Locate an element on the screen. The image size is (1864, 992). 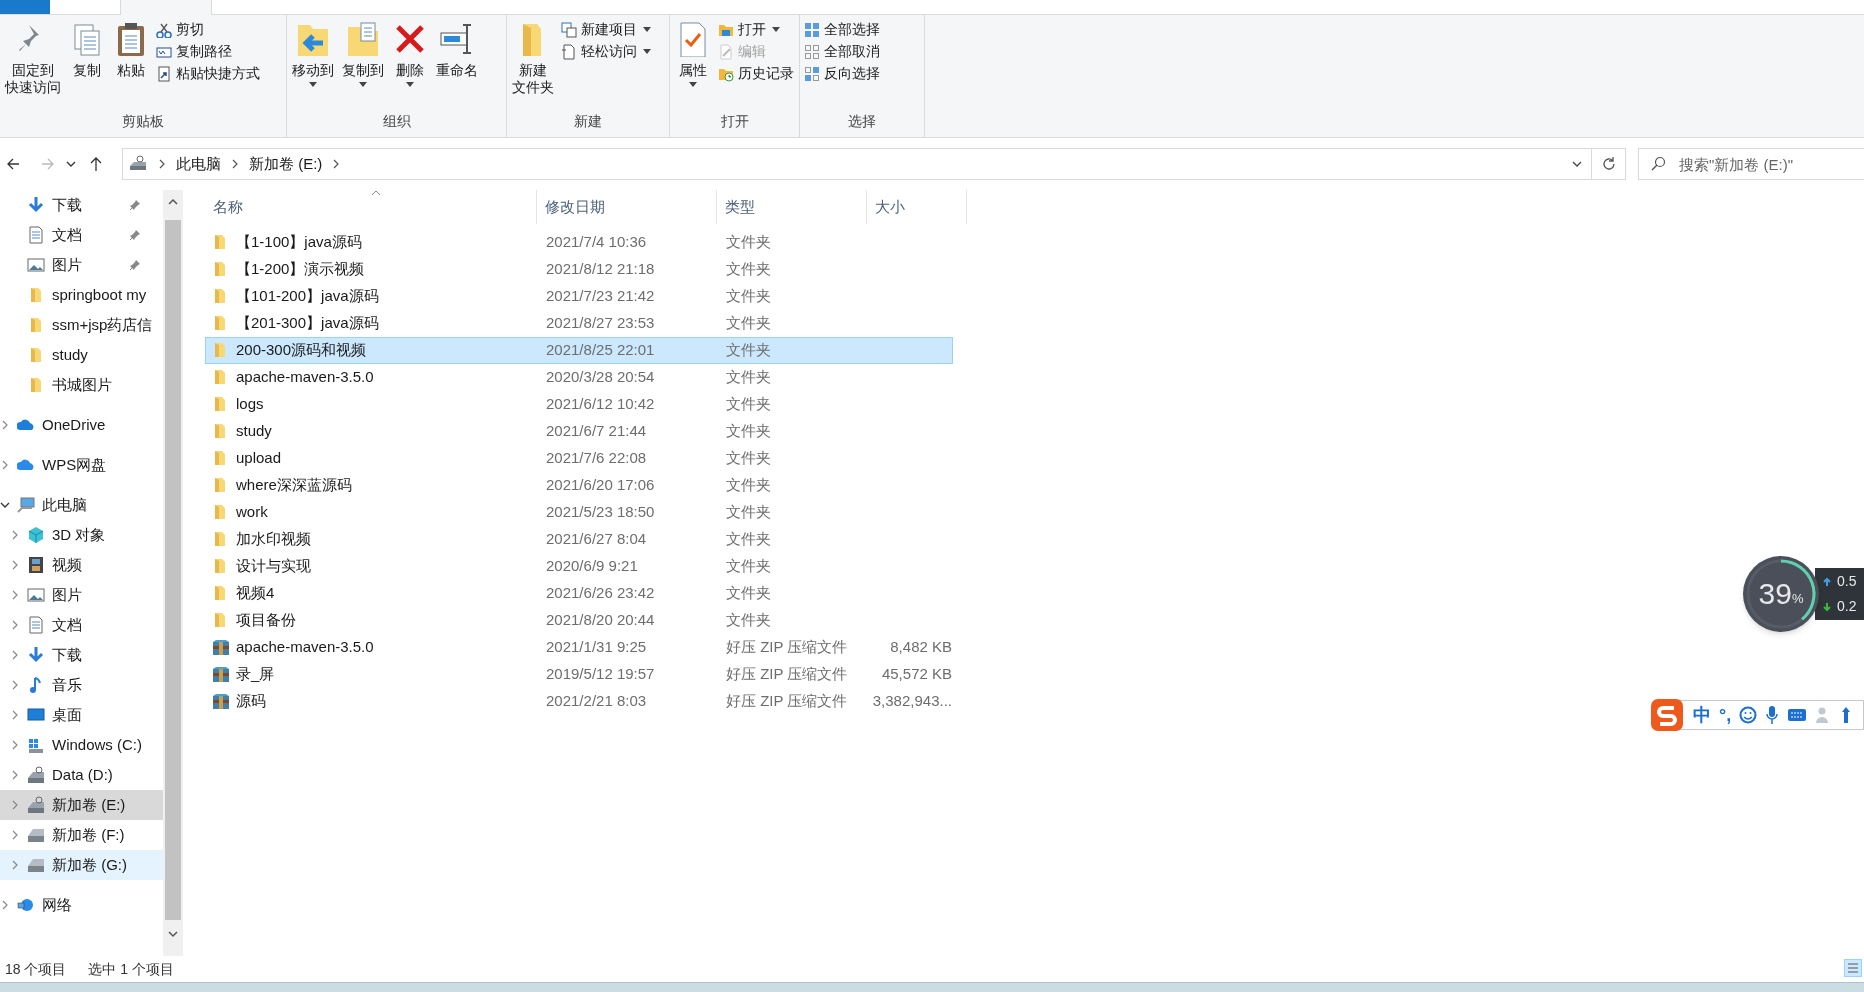
back-arrow-icon is located at coordinates (13, 164).